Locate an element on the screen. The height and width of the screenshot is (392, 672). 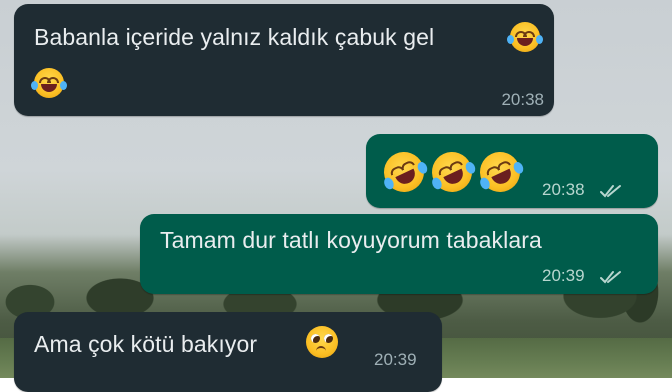
message-text: Babanla içeride yalnız kaldık çabuk gel is located at coordinates (234, 37).